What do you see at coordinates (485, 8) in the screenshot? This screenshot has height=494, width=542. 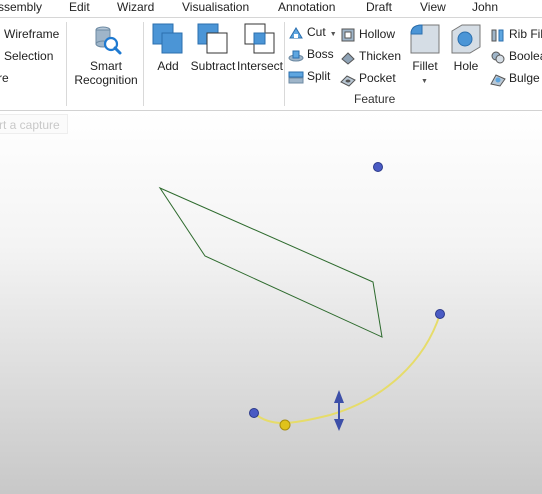 I see `menu-user-john: John` at bounding box center [485, 8].